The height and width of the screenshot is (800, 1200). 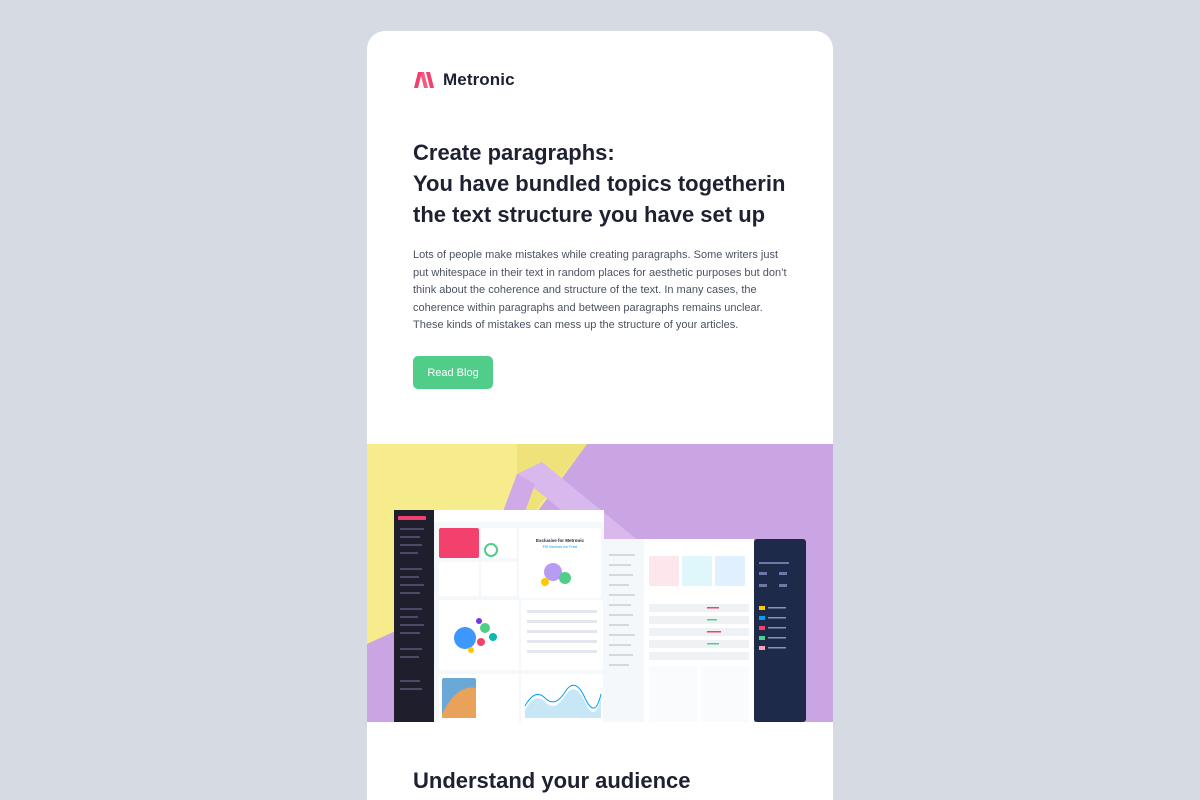 I want to click on section-title: Understand your audience, so click(x=552, y=780).